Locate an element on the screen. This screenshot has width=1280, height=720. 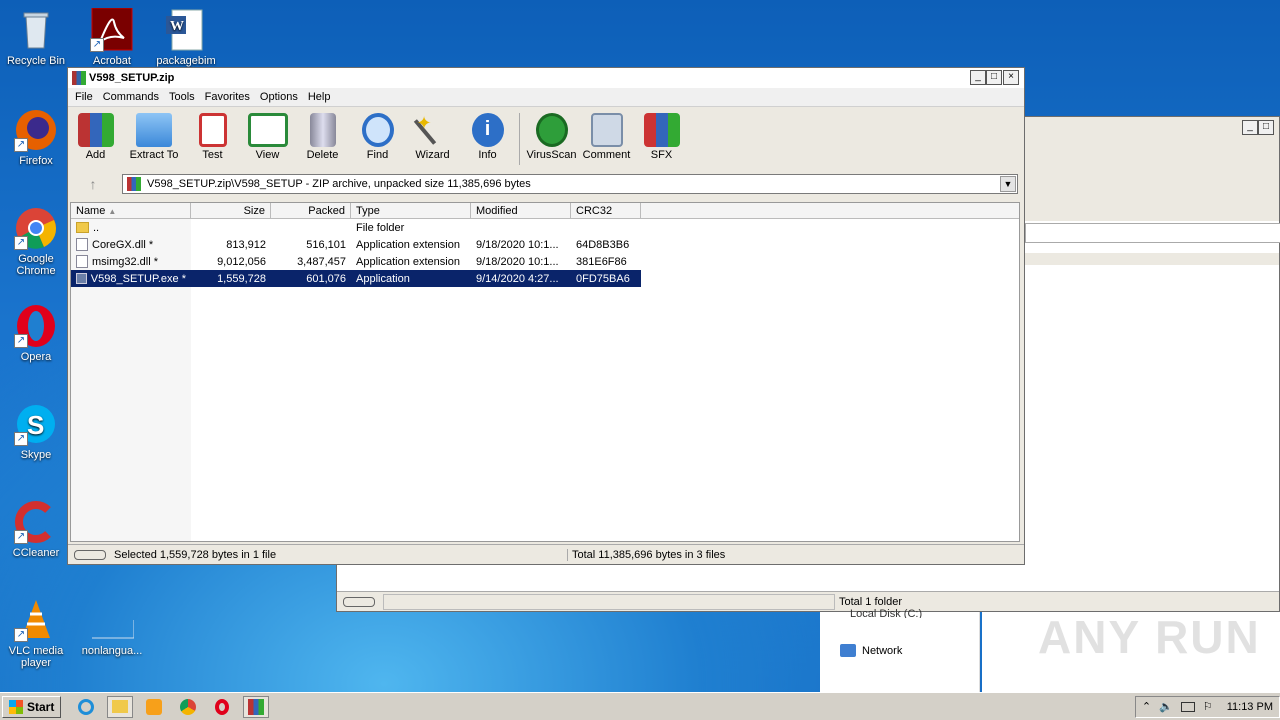
desktop-icon-opera: ↗ Opera is located at coordinates (36, 333).